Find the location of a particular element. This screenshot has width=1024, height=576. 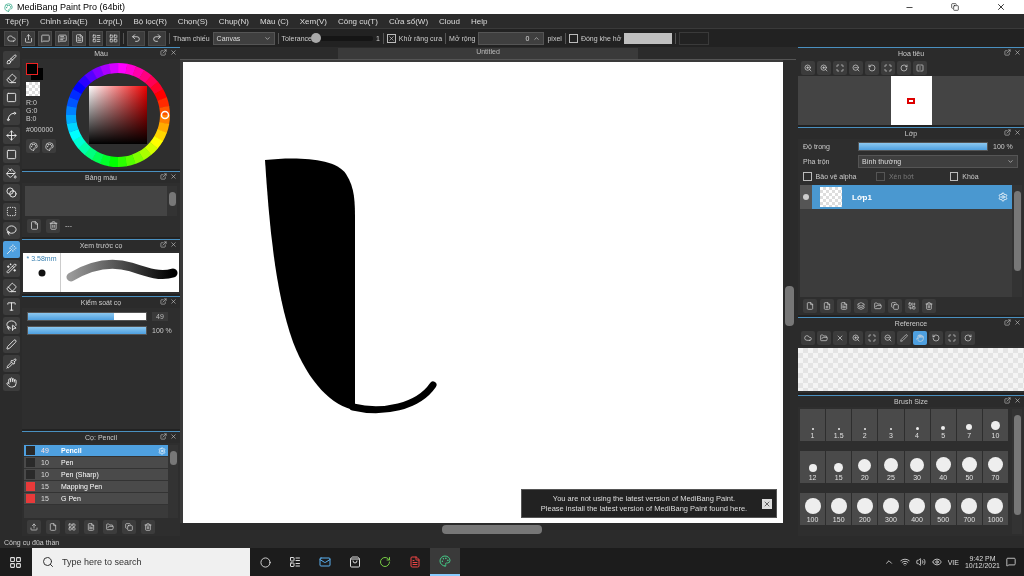

menu-item: Cửa sổ(W) is located at coordinates (408, 21).